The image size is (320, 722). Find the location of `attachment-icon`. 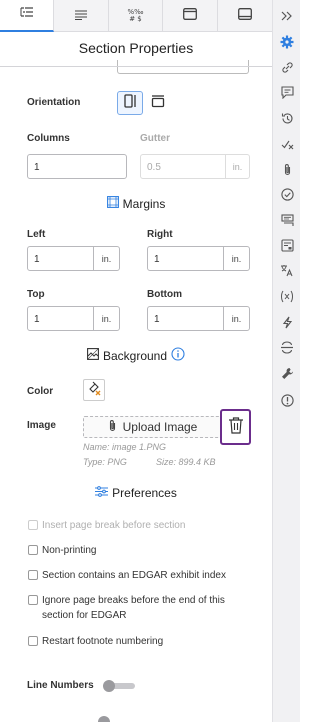

attachment-icon is located at coordinates (287, 169).